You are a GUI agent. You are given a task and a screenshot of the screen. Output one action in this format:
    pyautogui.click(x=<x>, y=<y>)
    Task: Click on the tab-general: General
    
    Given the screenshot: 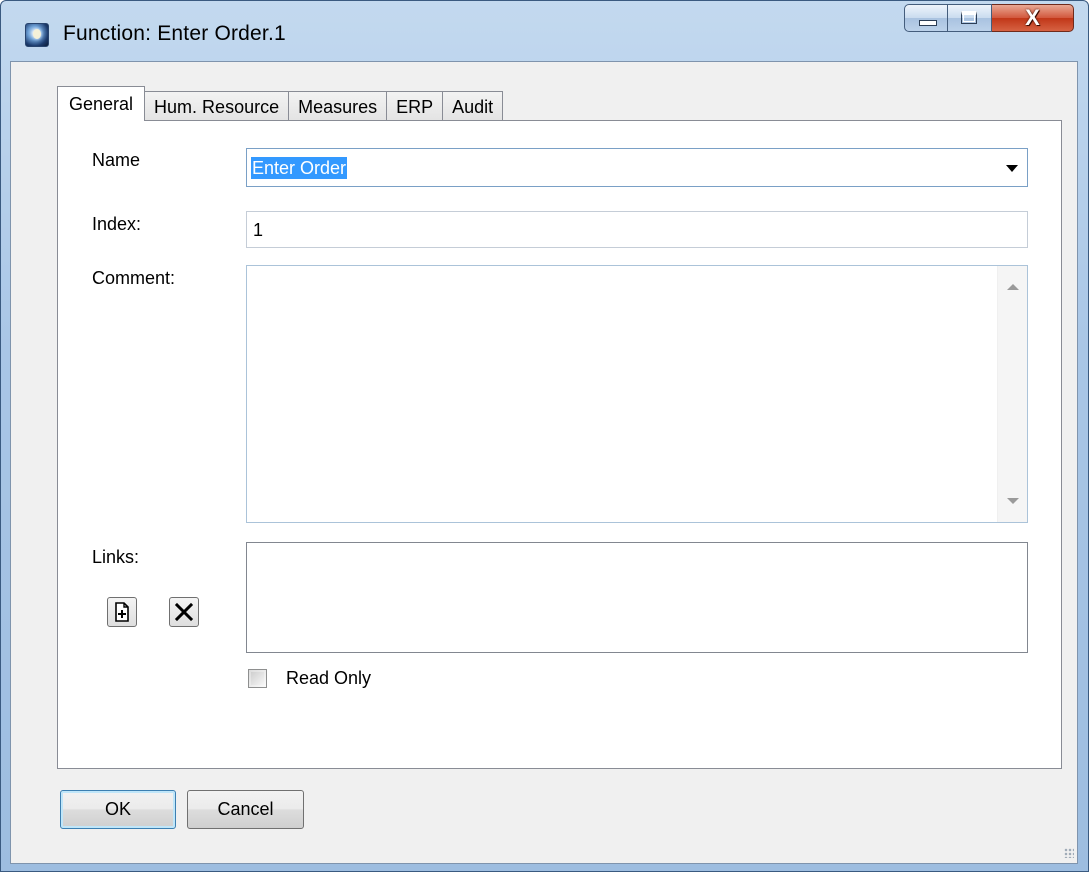 What is the action you would take?
    pyautogui.click(x=101, y=103)
    